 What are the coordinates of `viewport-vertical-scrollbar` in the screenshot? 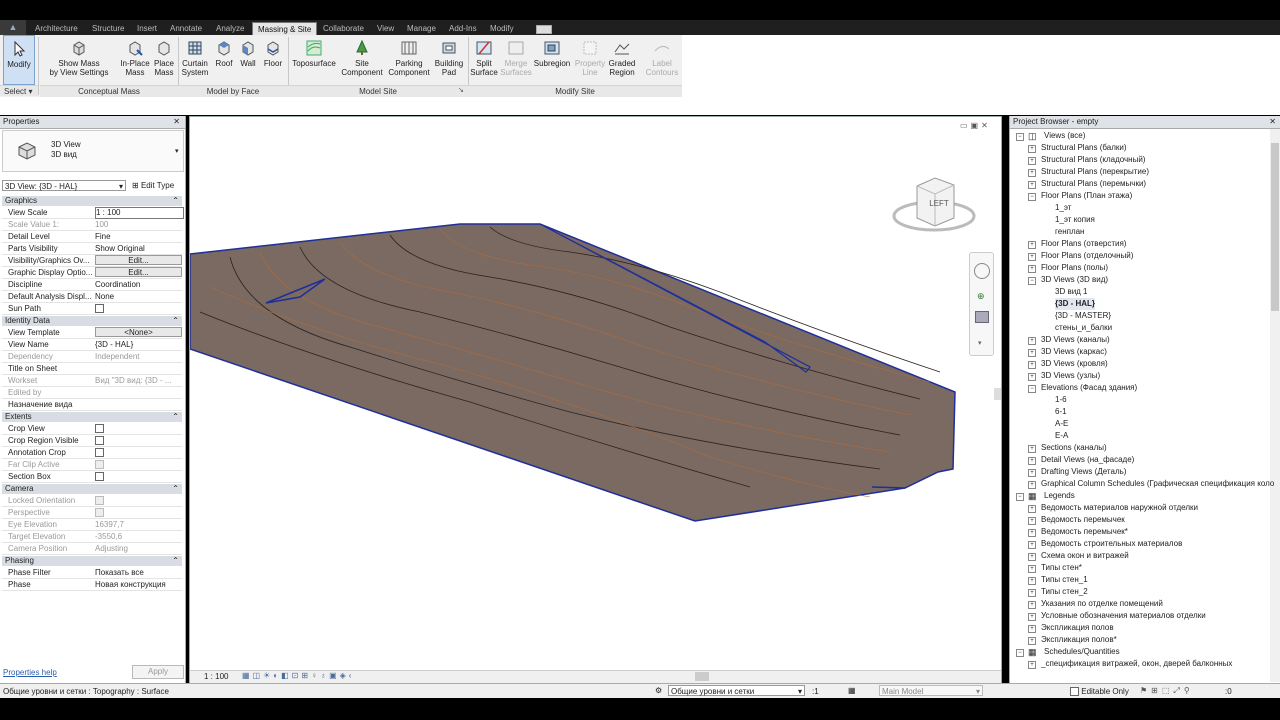 It's located at (997, 394).